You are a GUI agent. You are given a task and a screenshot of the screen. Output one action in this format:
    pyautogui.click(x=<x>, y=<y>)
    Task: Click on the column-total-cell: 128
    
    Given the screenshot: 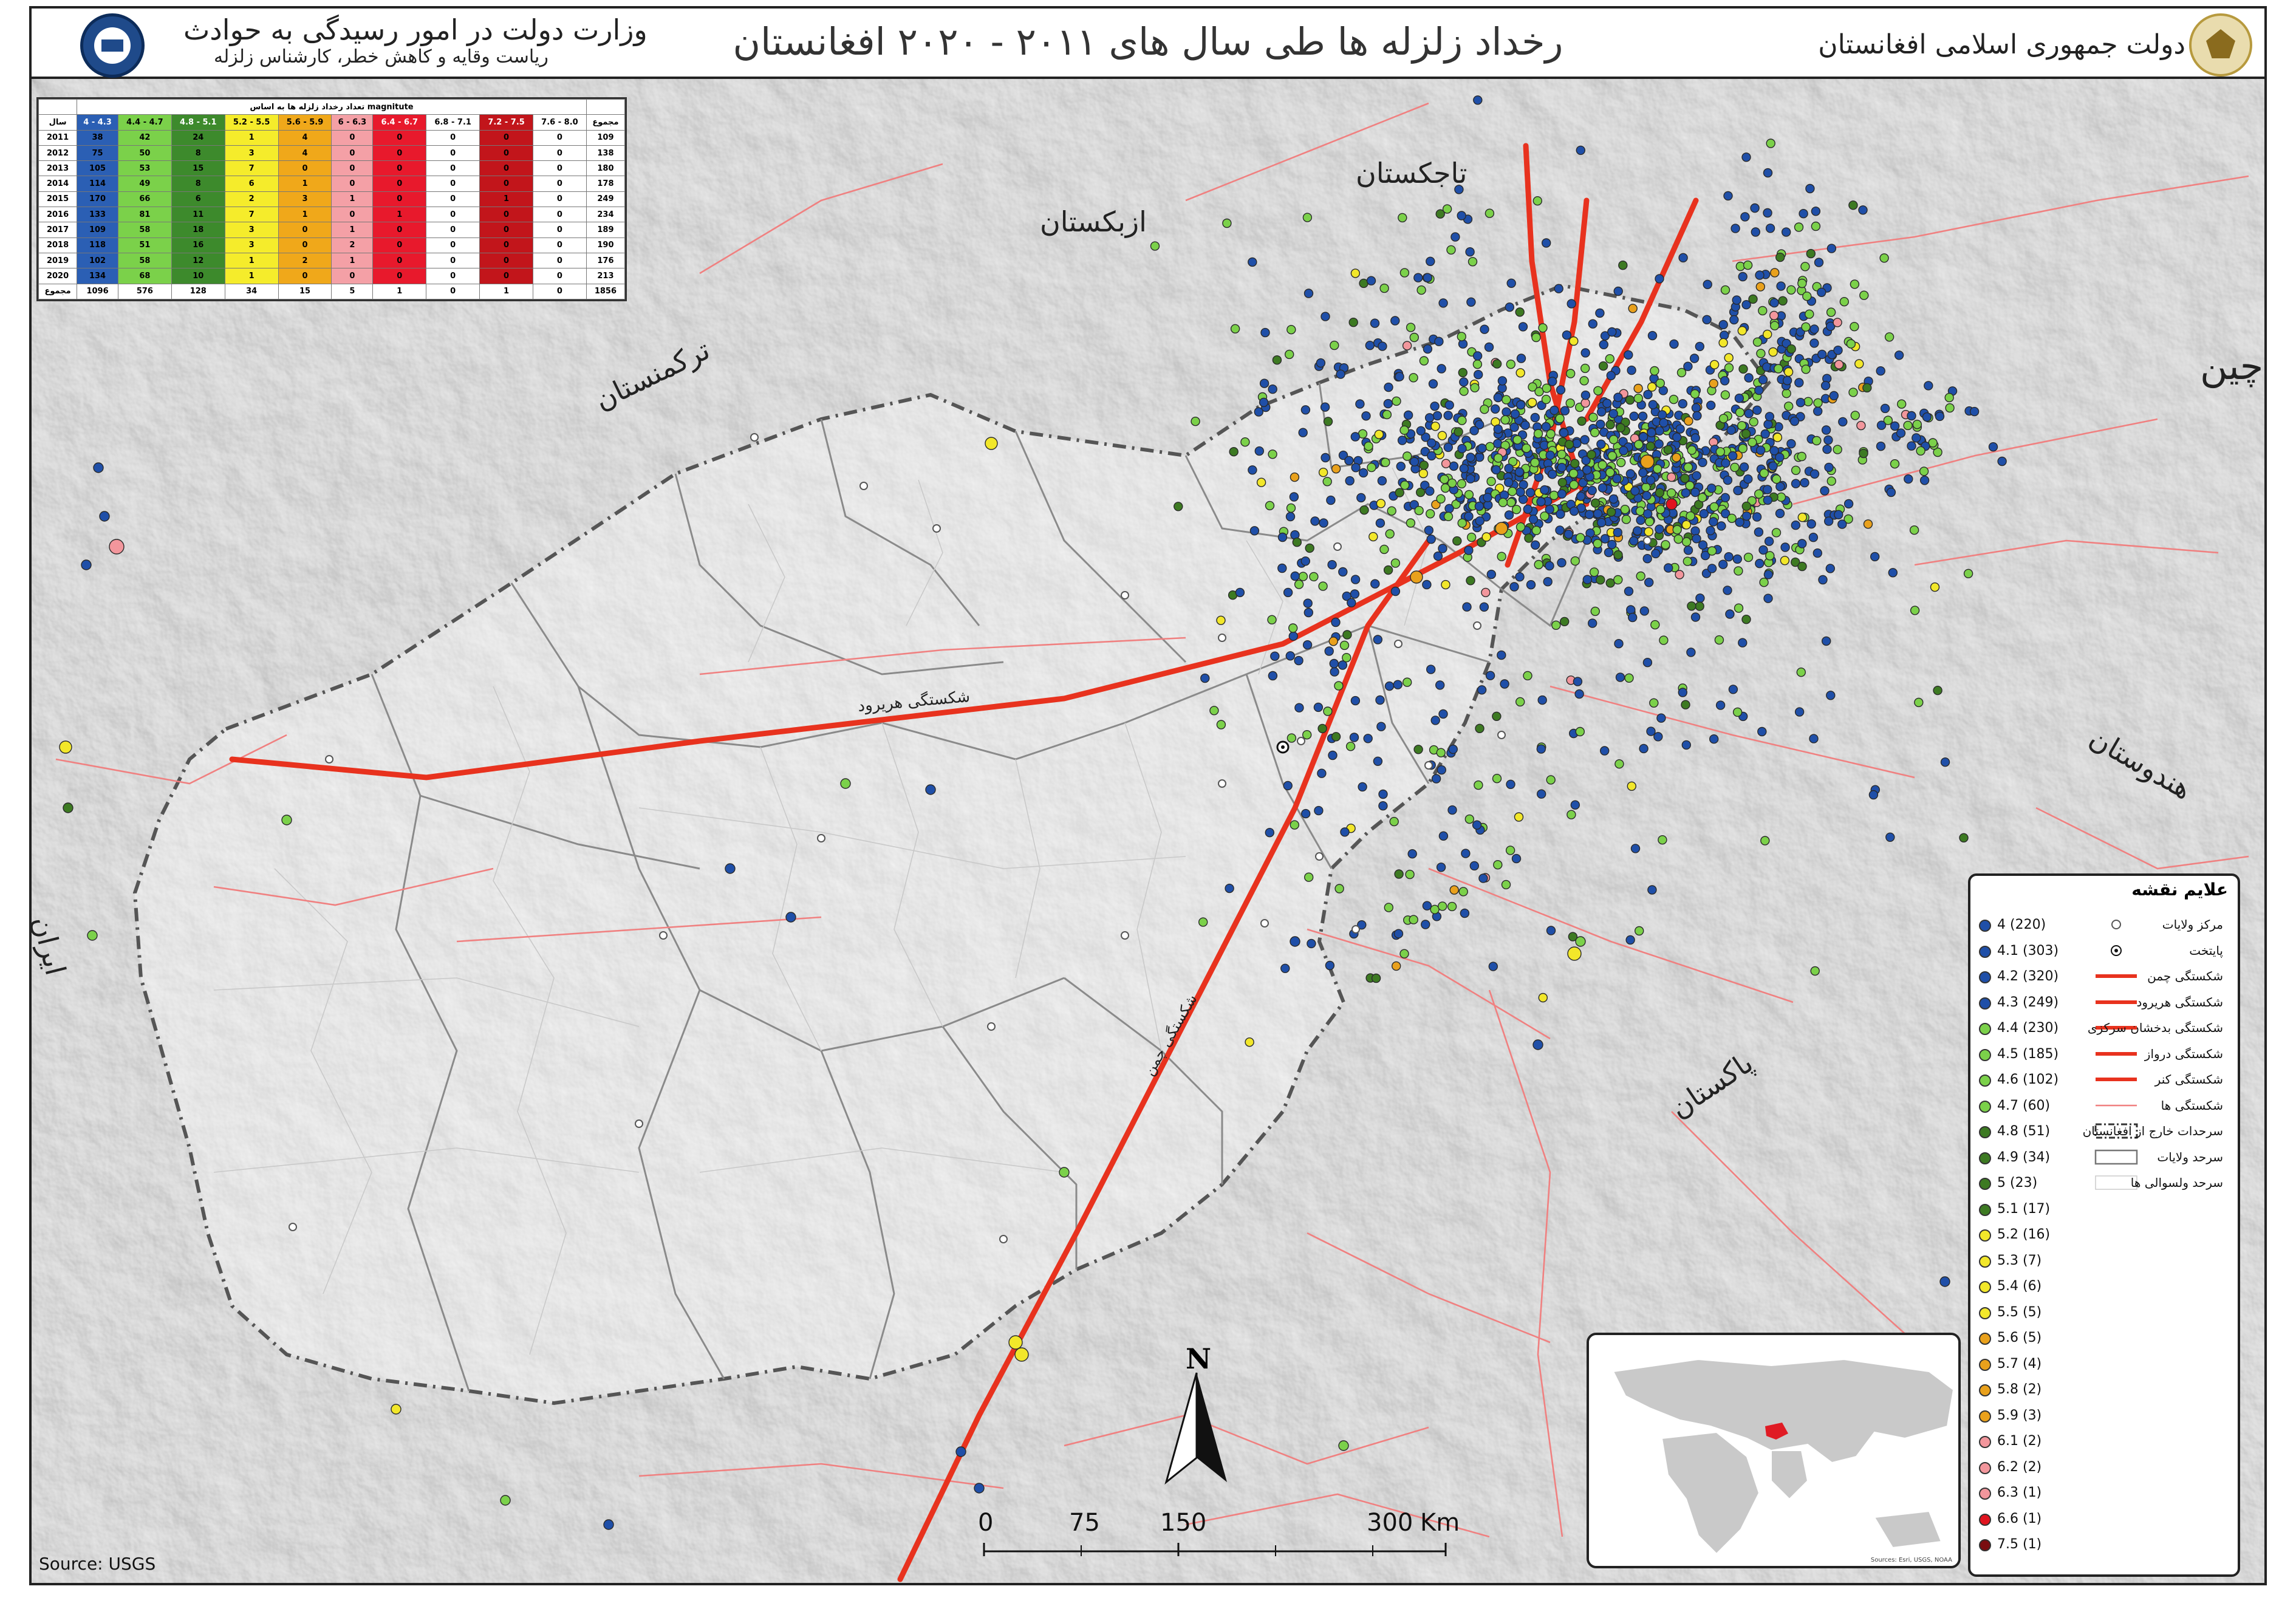 What is the action you would take?
    pyautogui.click(x=198, y=291)
    